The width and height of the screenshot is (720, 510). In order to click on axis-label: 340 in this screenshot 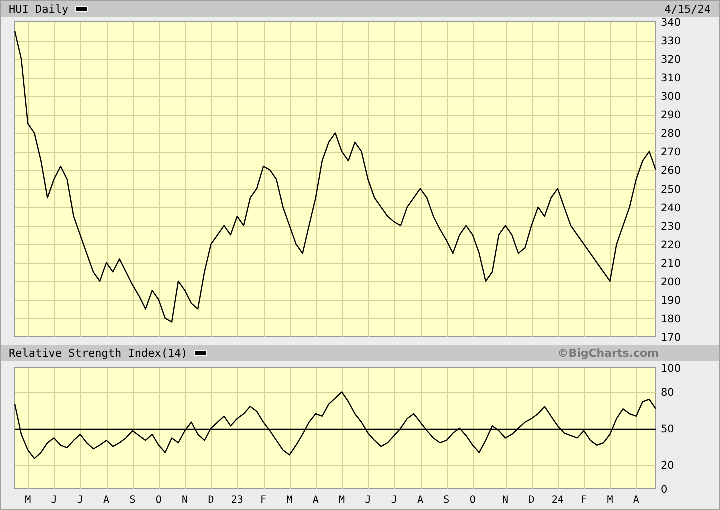, I will do `click(671, 23)`.